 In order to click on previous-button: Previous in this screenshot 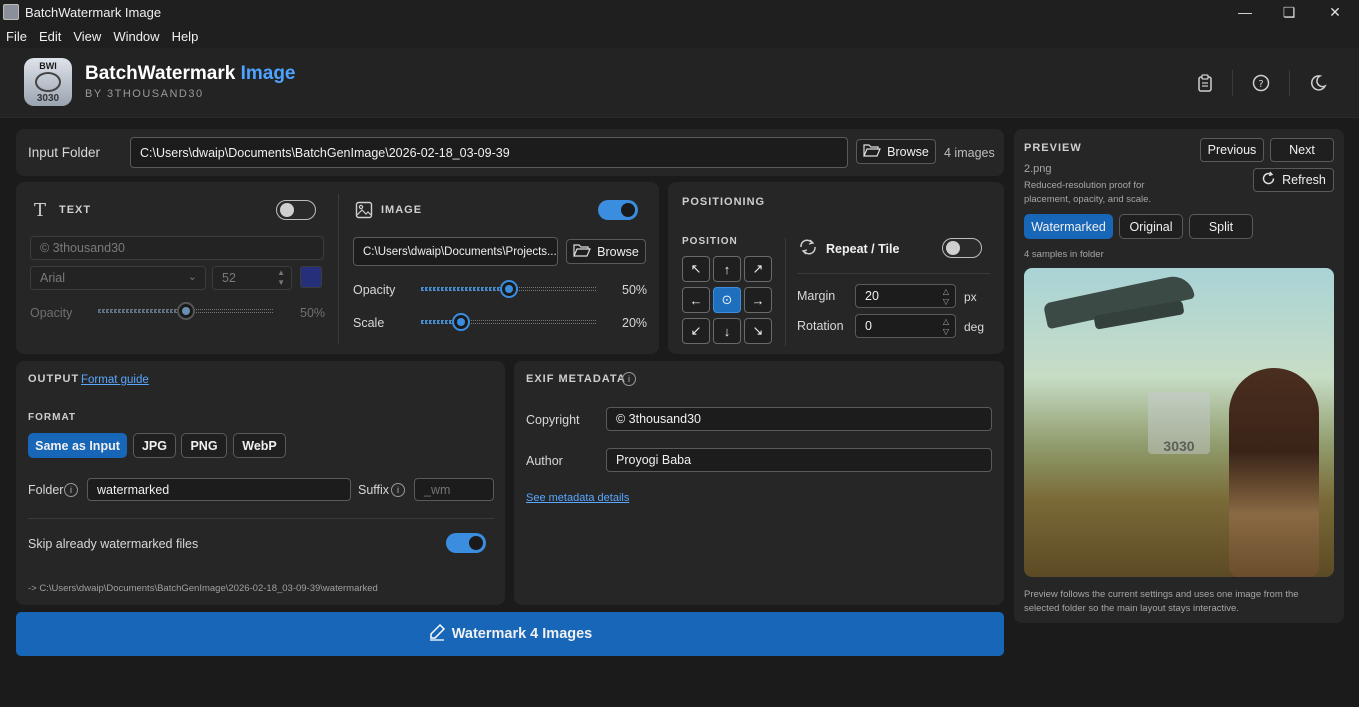, I will do `click(1232, 150)`.